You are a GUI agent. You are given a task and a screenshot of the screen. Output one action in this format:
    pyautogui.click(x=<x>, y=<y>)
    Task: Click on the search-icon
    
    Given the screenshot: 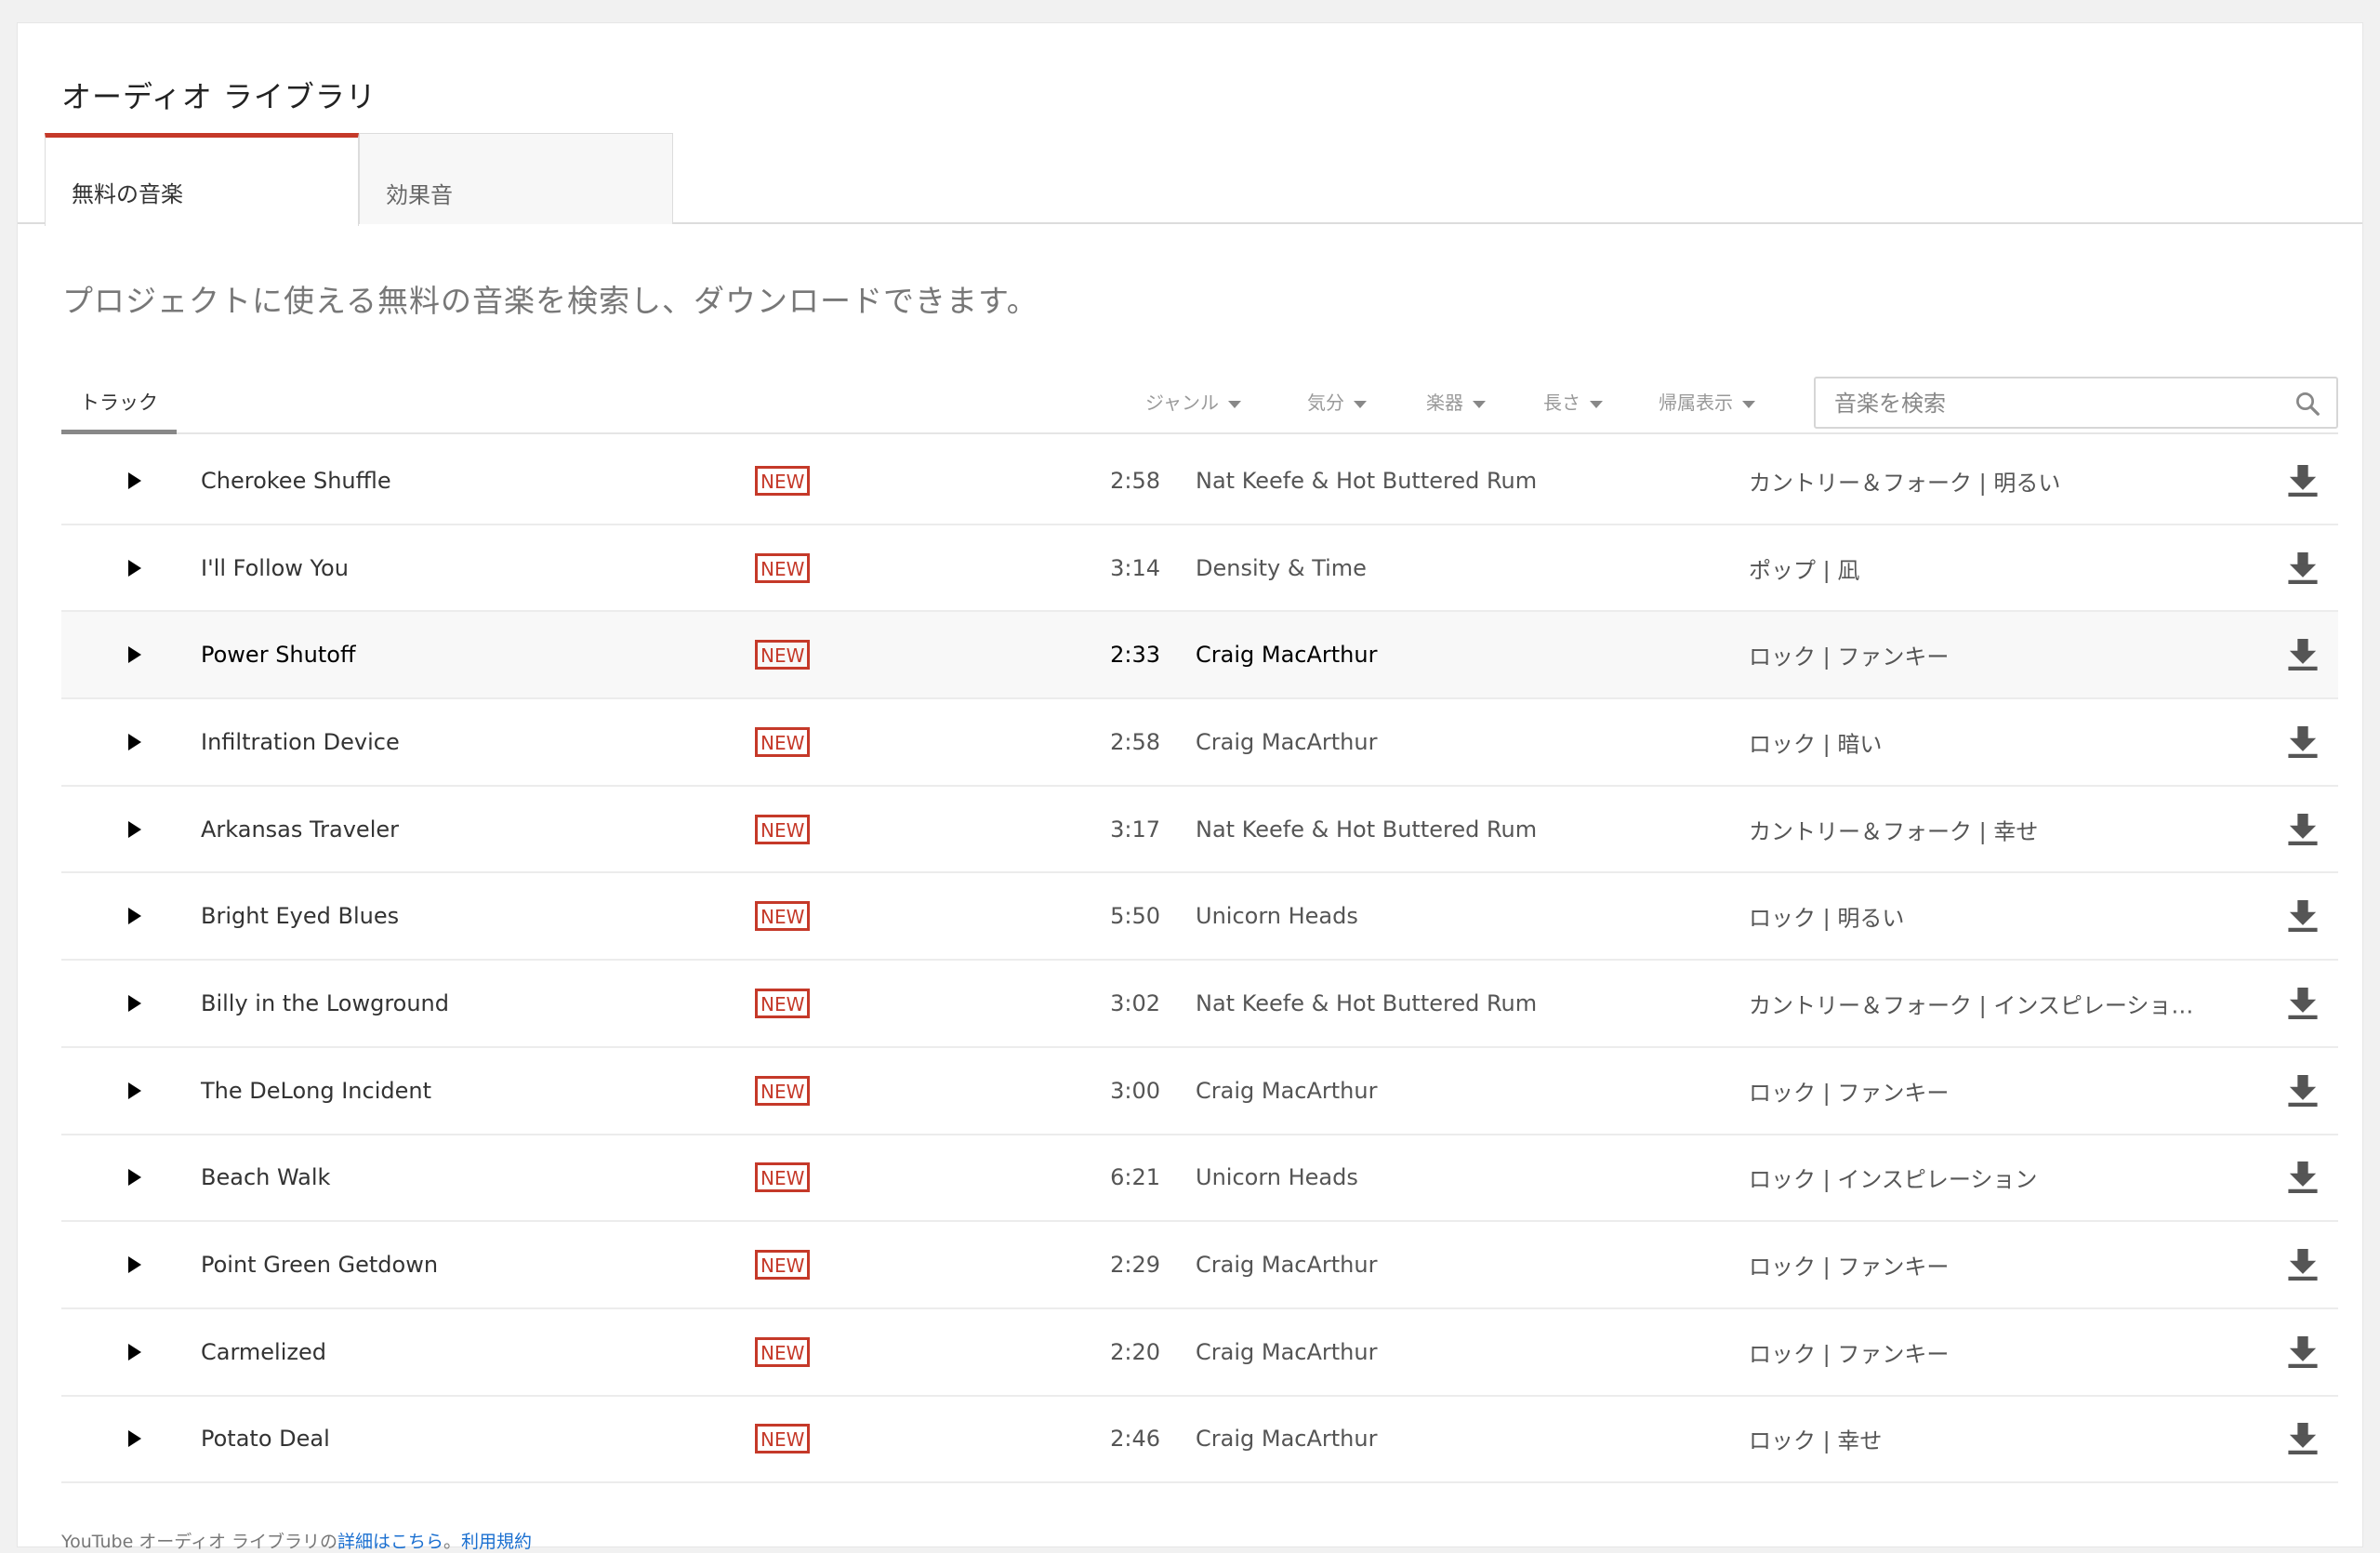 What is the action you would take?
    pyautogui.click(x=2307, y=404)
    